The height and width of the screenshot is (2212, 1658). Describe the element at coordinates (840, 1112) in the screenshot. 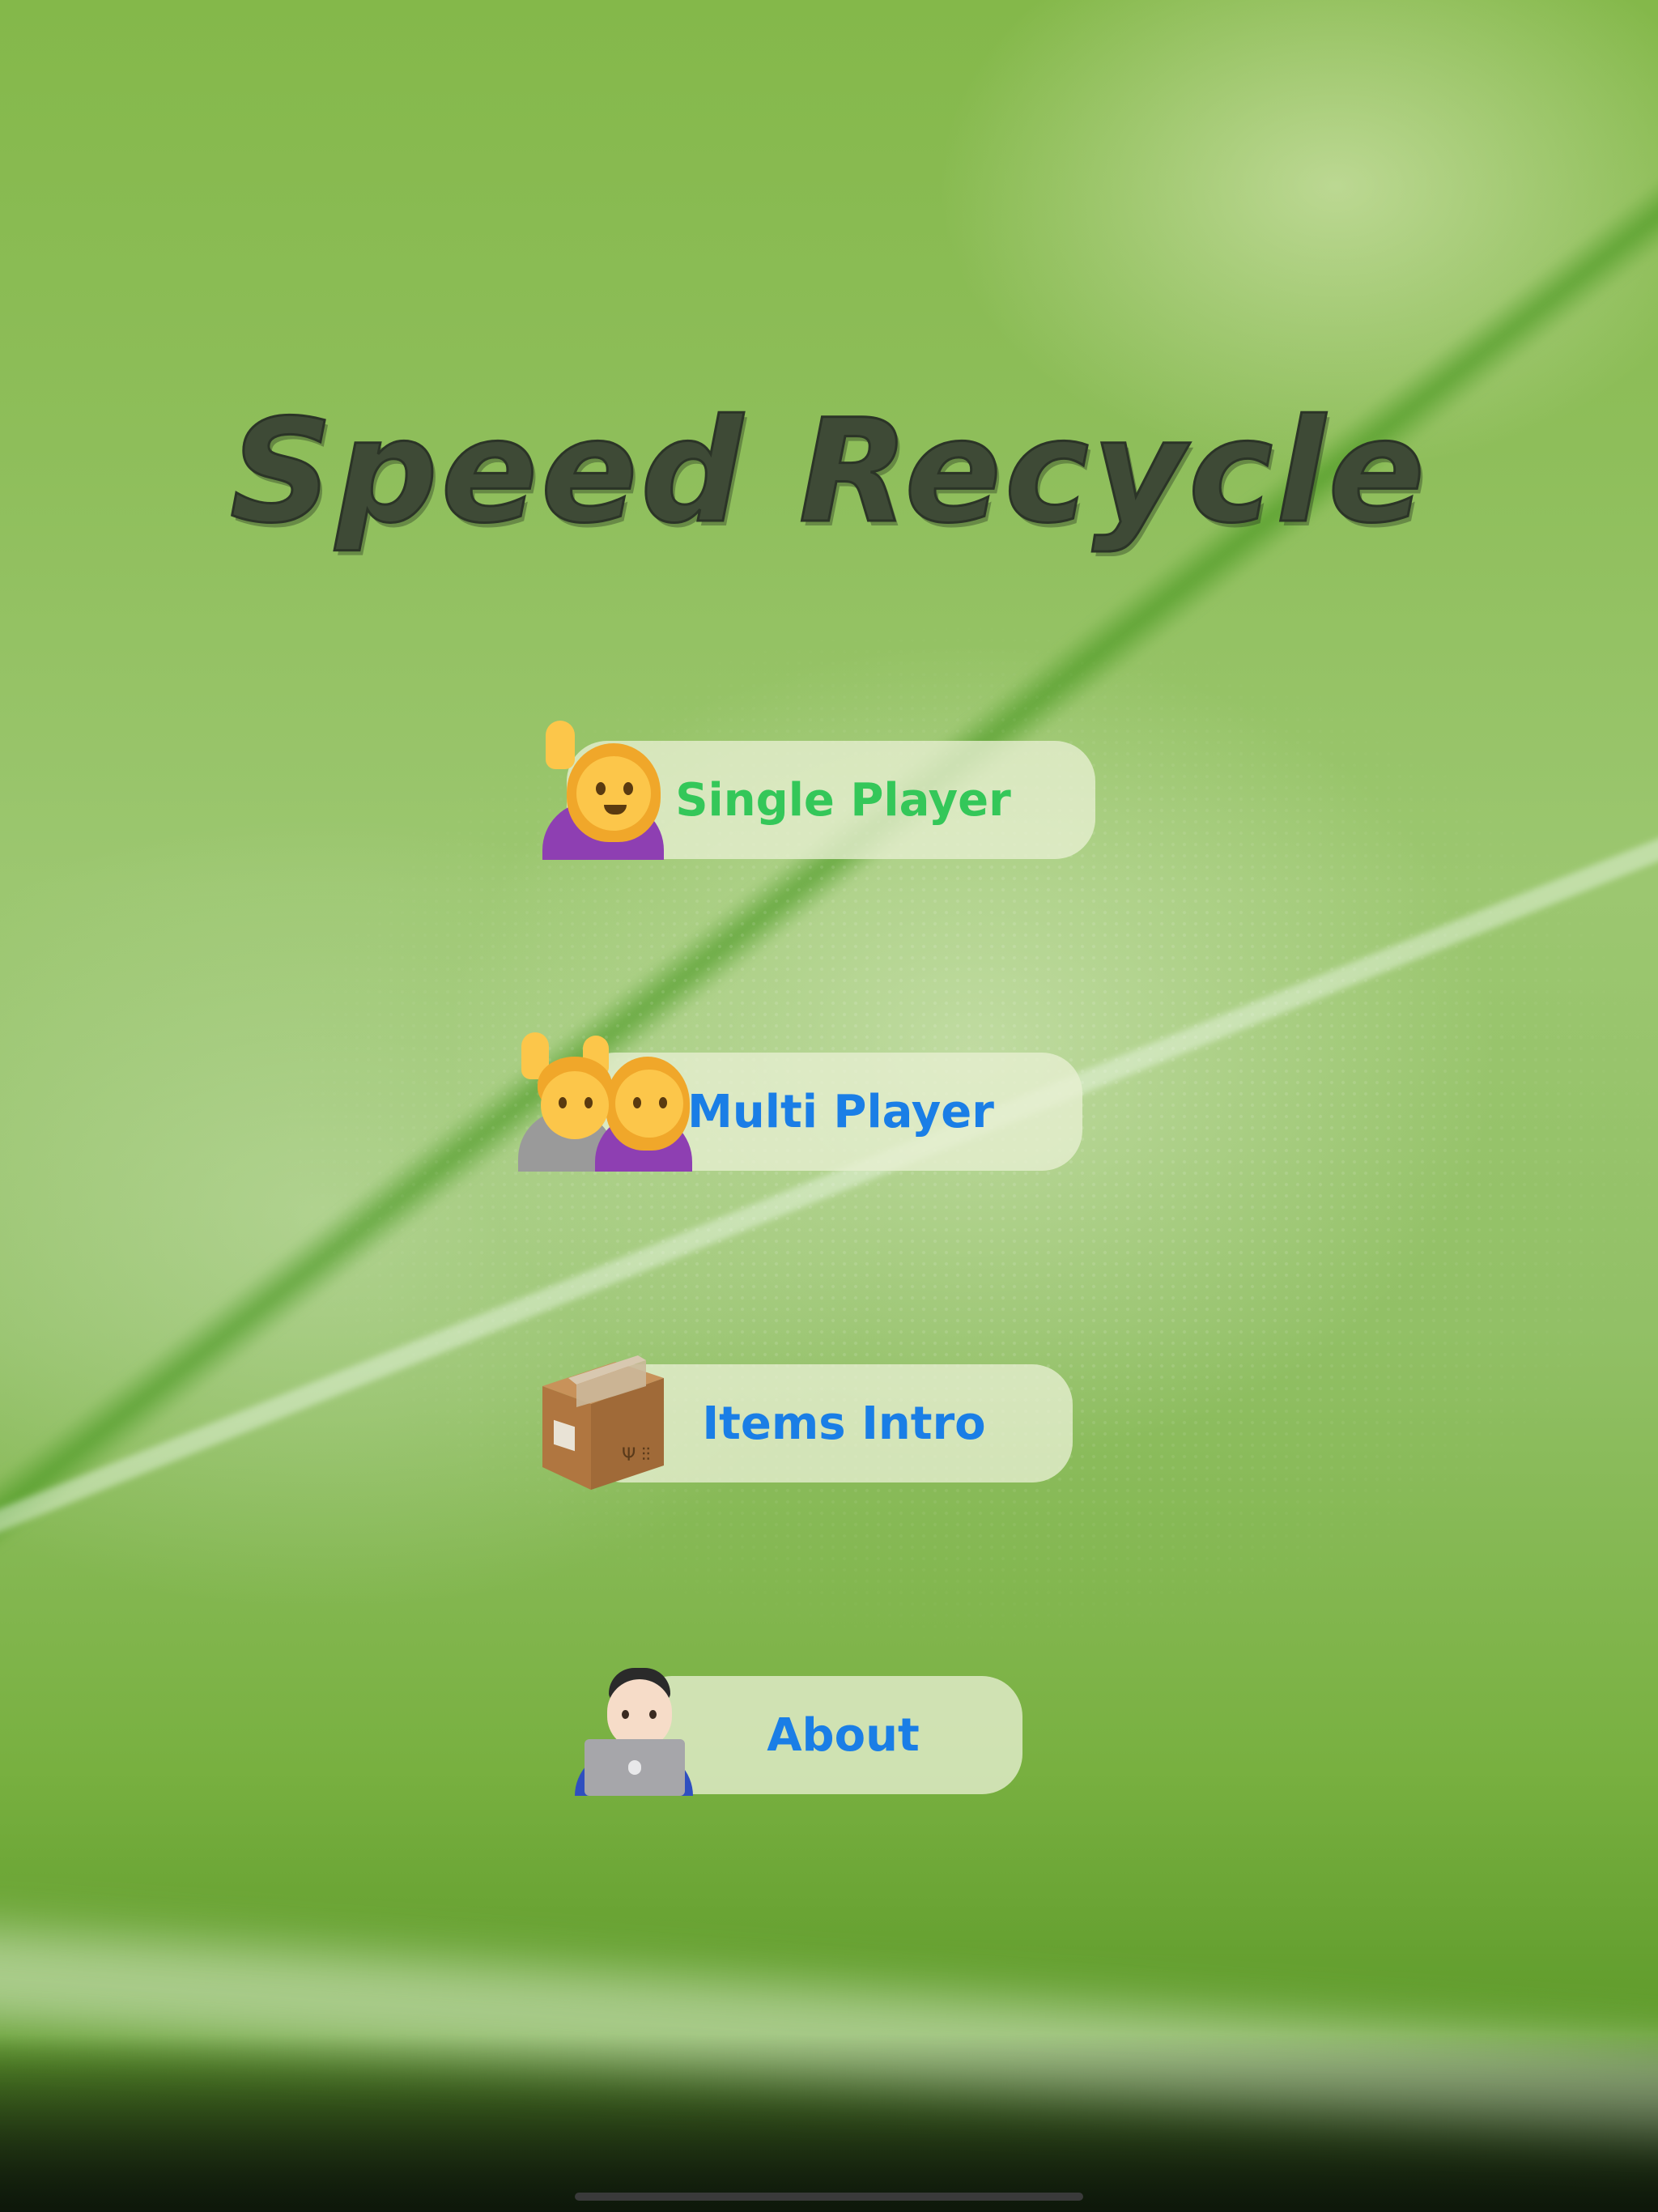

I see `multi-player-label: Multi Player` at that location.